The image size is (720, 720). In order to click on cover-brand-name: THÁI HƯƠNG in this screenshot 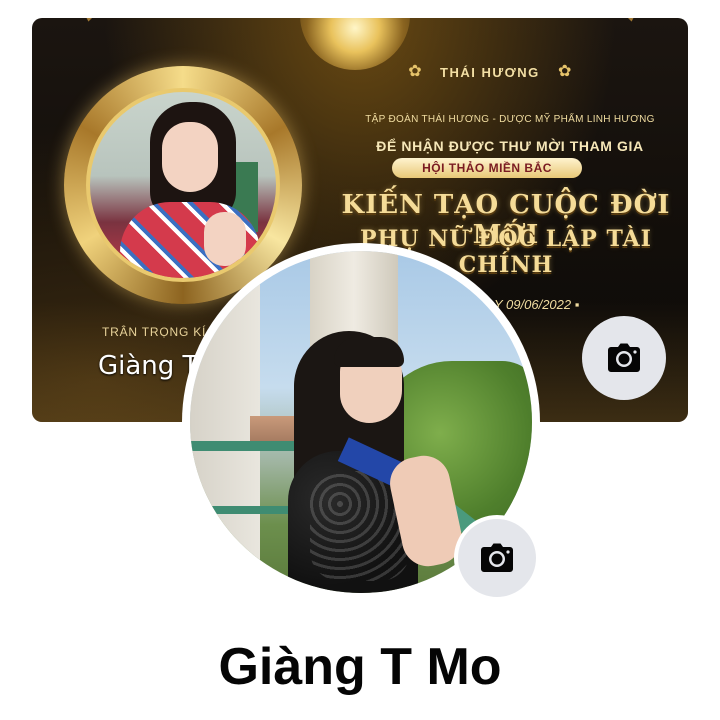, I will do `click(490, 72)`.